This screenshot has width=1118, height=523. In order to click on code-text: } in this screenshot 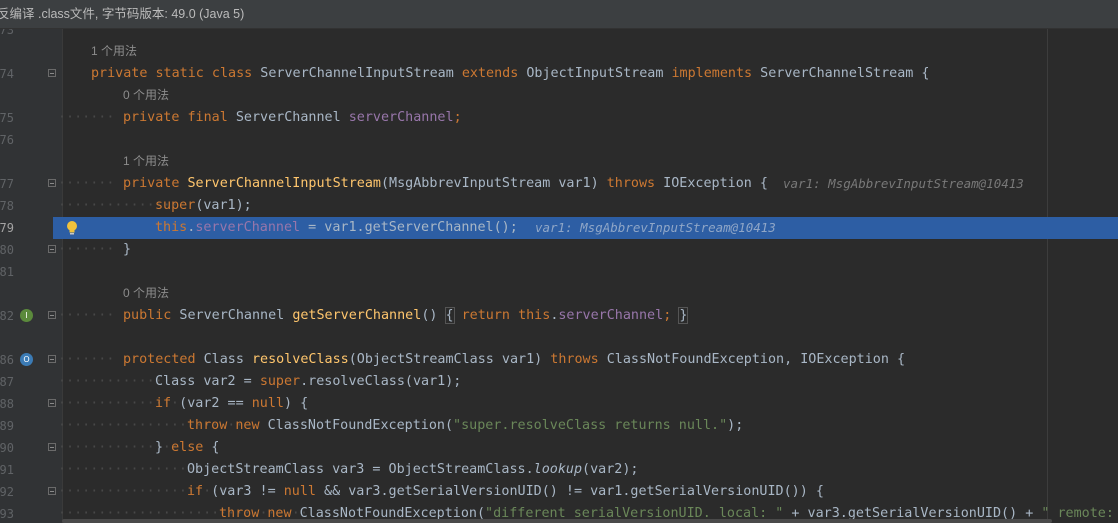, I will do `click(127, 249)`.